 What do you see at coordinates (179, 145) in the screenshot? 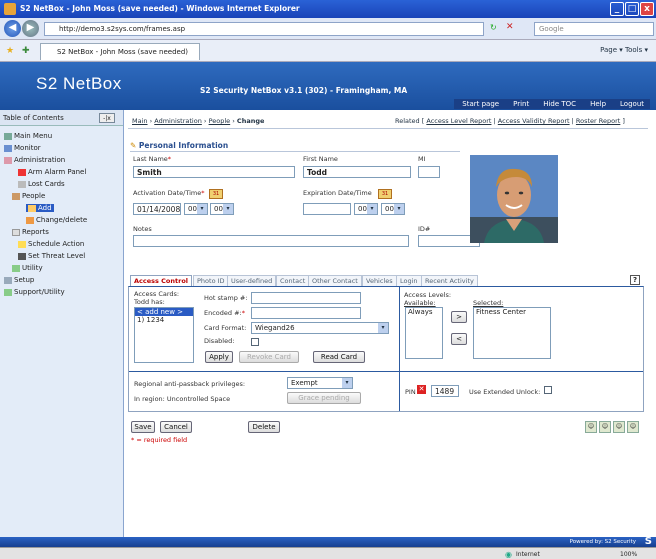
I see `section-title: ✎ Personal Information` at bounding box center [179, 145].